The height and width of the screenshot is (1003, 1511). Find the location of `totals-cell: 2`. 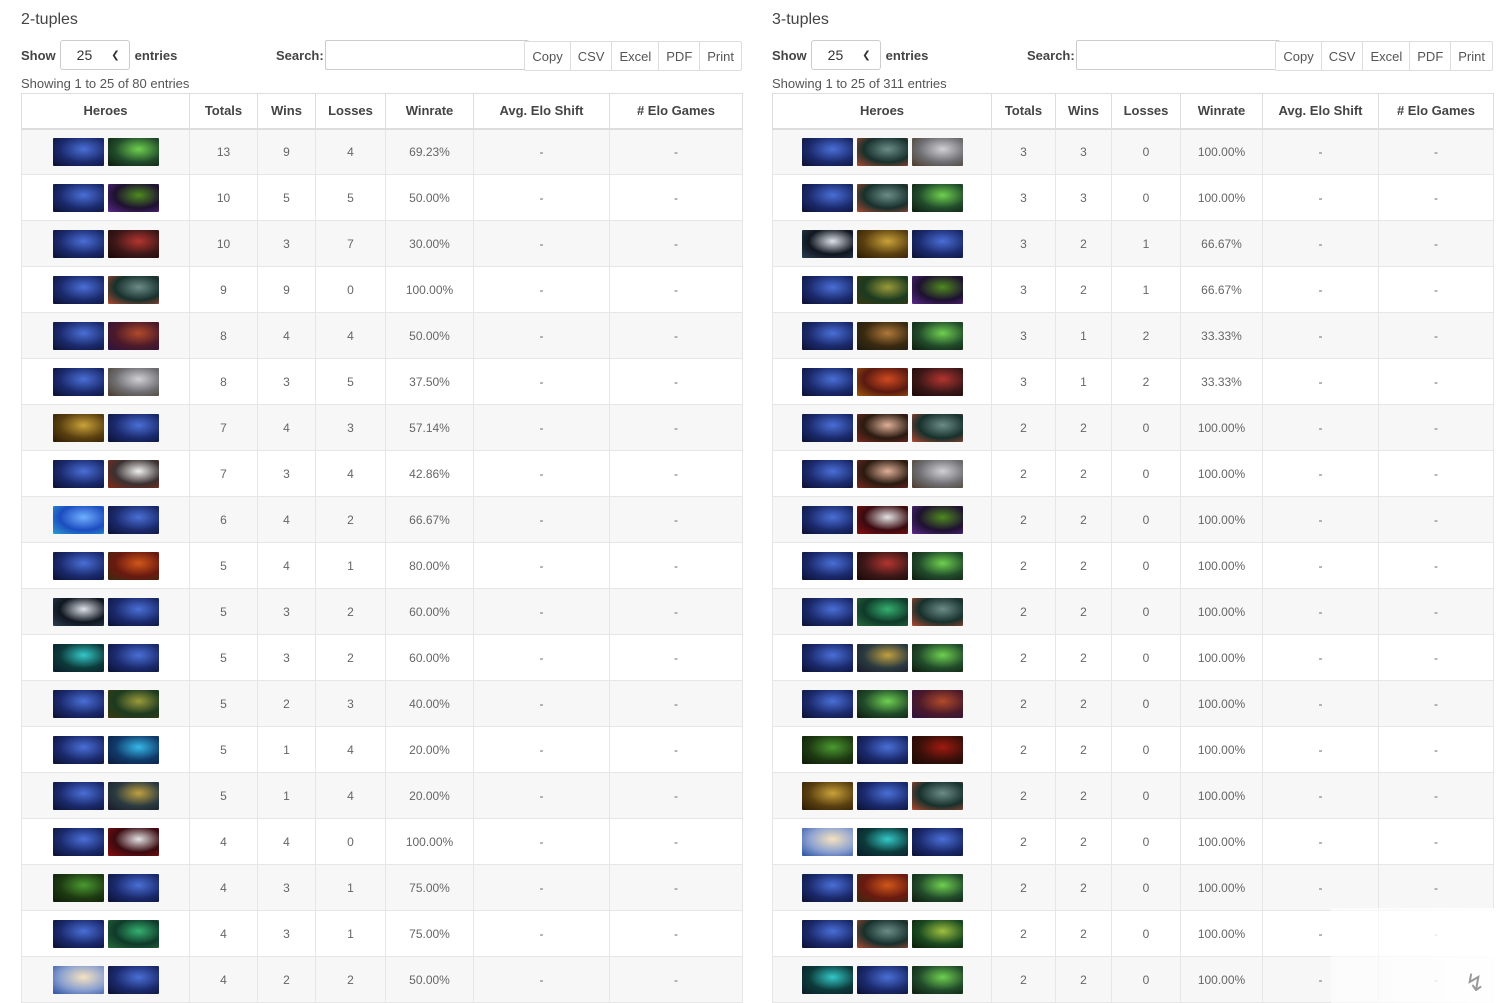

totals-cell: 2 is located at coordinates (1023, 565).